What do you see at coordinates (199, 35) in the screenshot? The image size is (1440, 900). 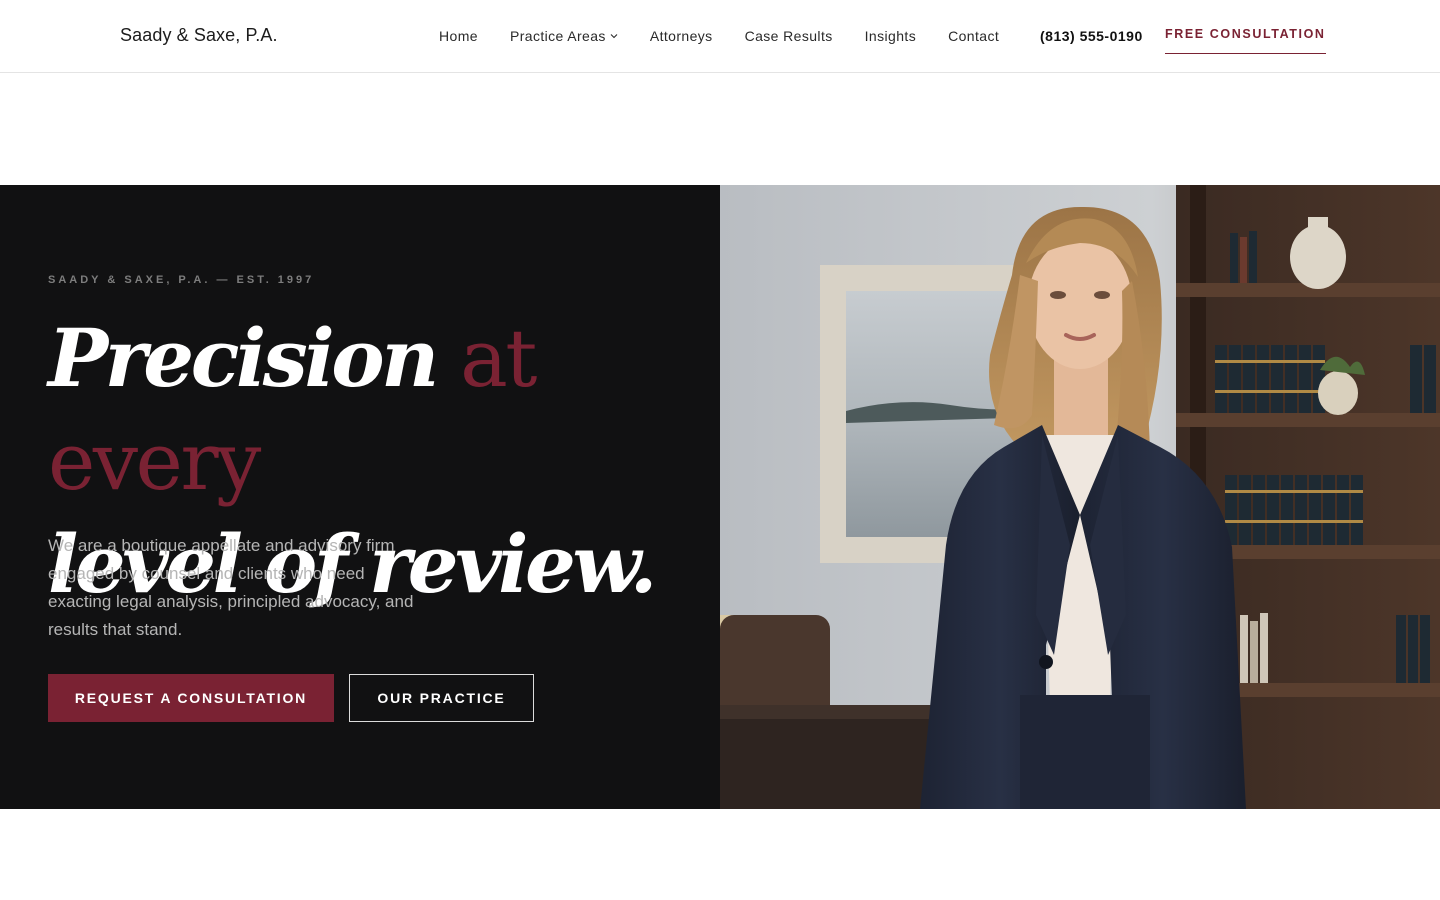 I see `brand-logo: Saady & Saxe, P.A.` at bounding box center [199, 35].